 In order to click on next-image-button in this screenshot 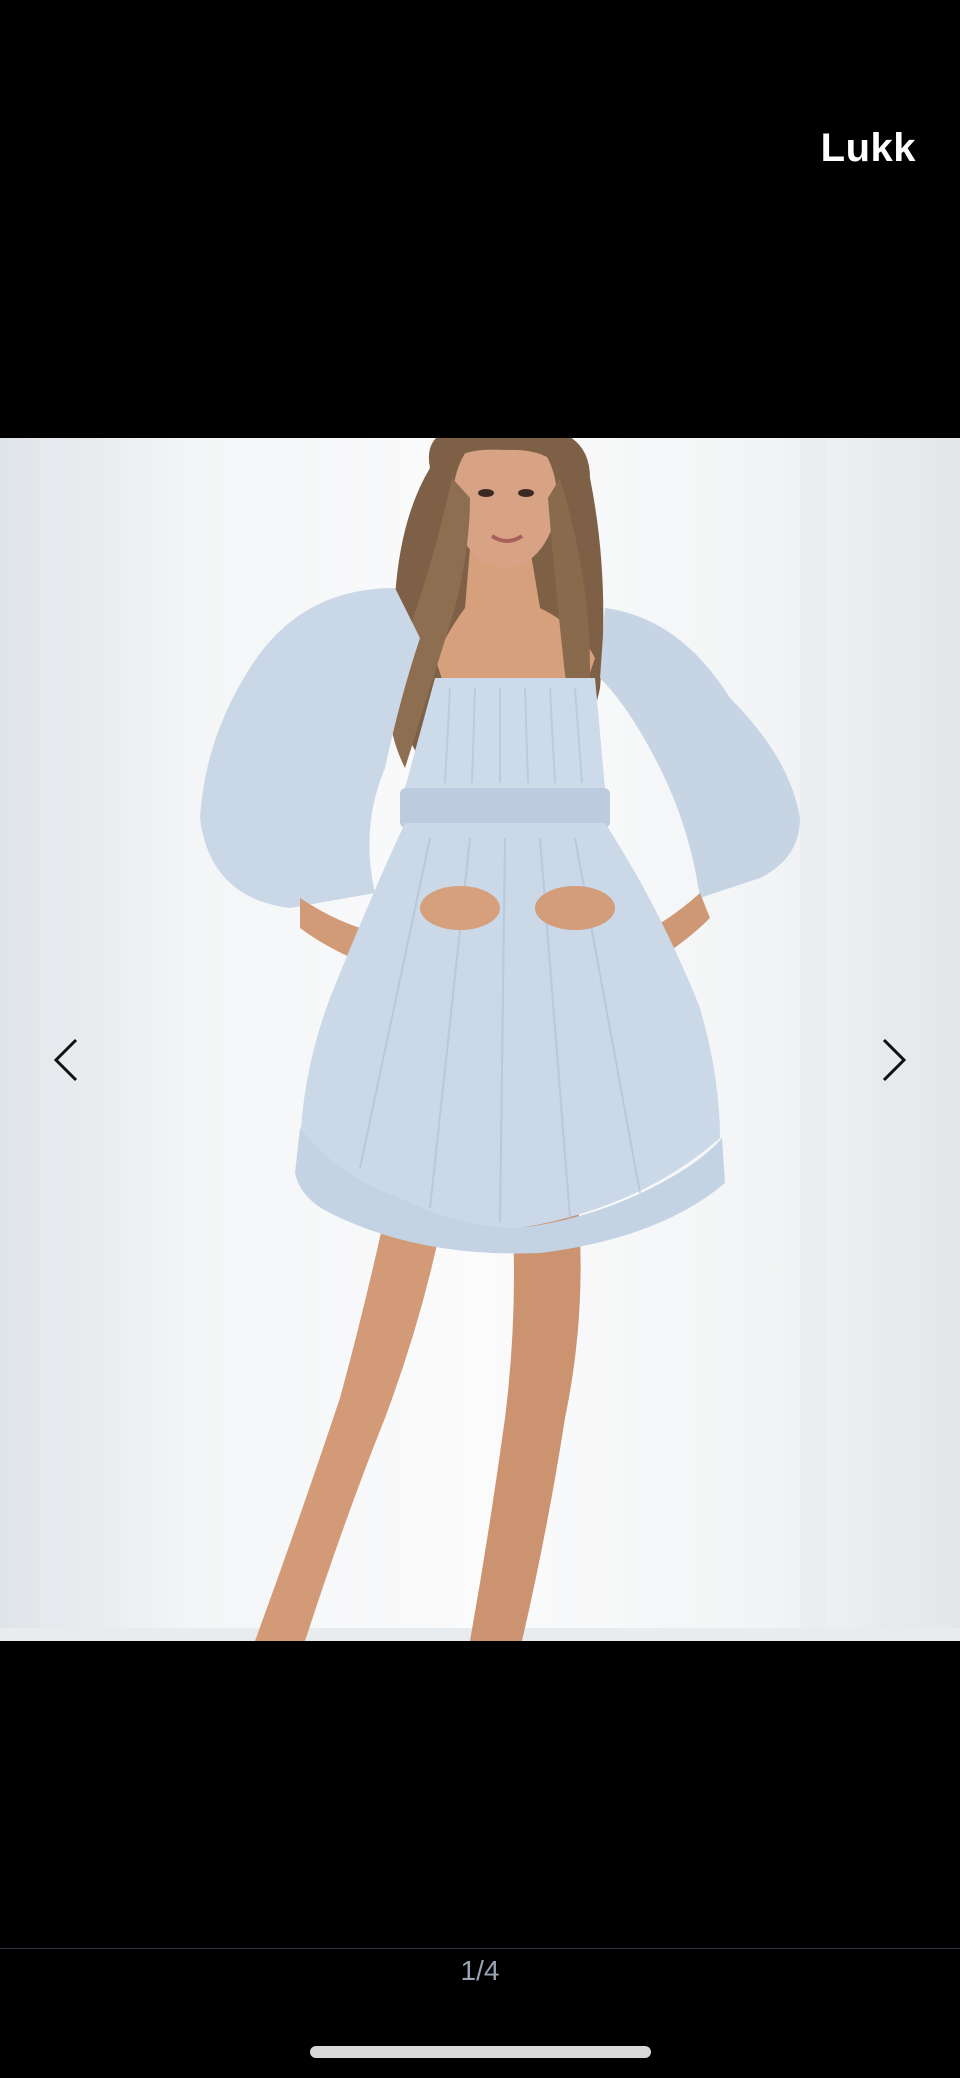, I will do `click(892, 1060)`.